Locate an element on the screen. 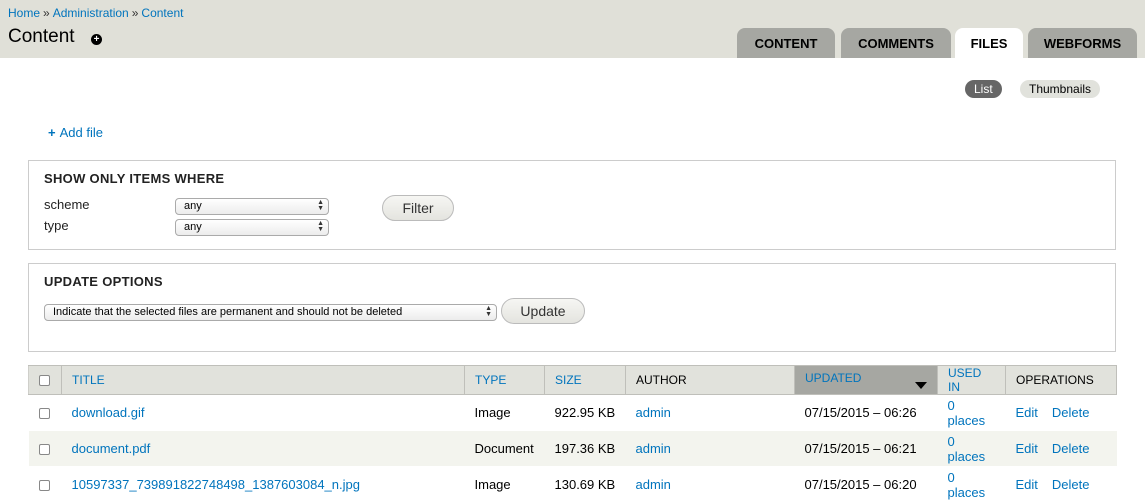 The height and width of the screenshot is (503, 1145). add-file-label: Add file is located at coordinates (81, 132).